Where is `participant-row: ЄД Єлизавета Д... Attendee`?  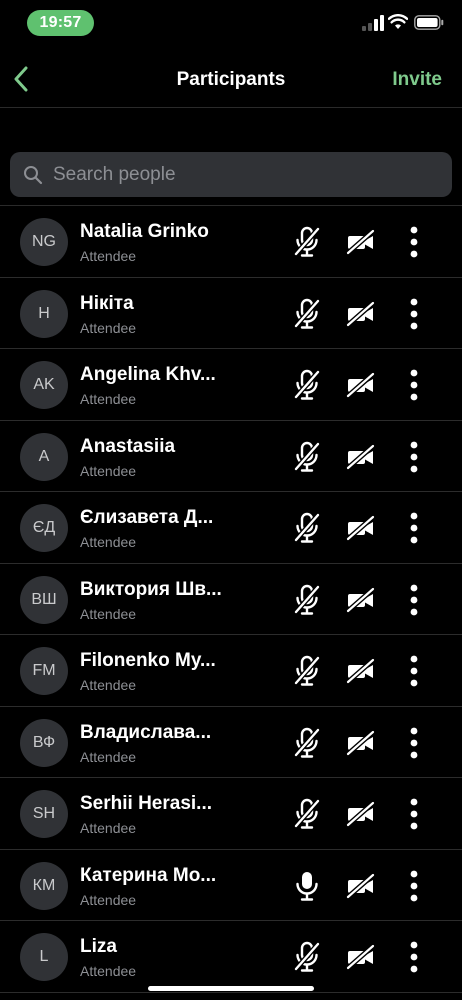 participant-row: ЄД Єлизавета Д... Attendee is located at coordinates (231, 528).